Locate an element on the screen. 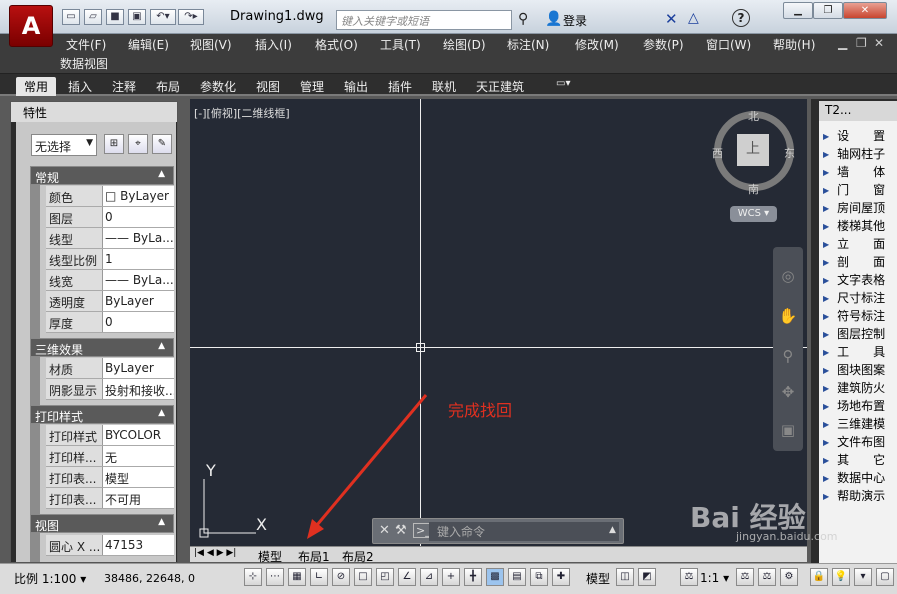 This screenshot has width=897, height=594. isolate-objects-icon: 💡 is located at coordinates (841, 577).